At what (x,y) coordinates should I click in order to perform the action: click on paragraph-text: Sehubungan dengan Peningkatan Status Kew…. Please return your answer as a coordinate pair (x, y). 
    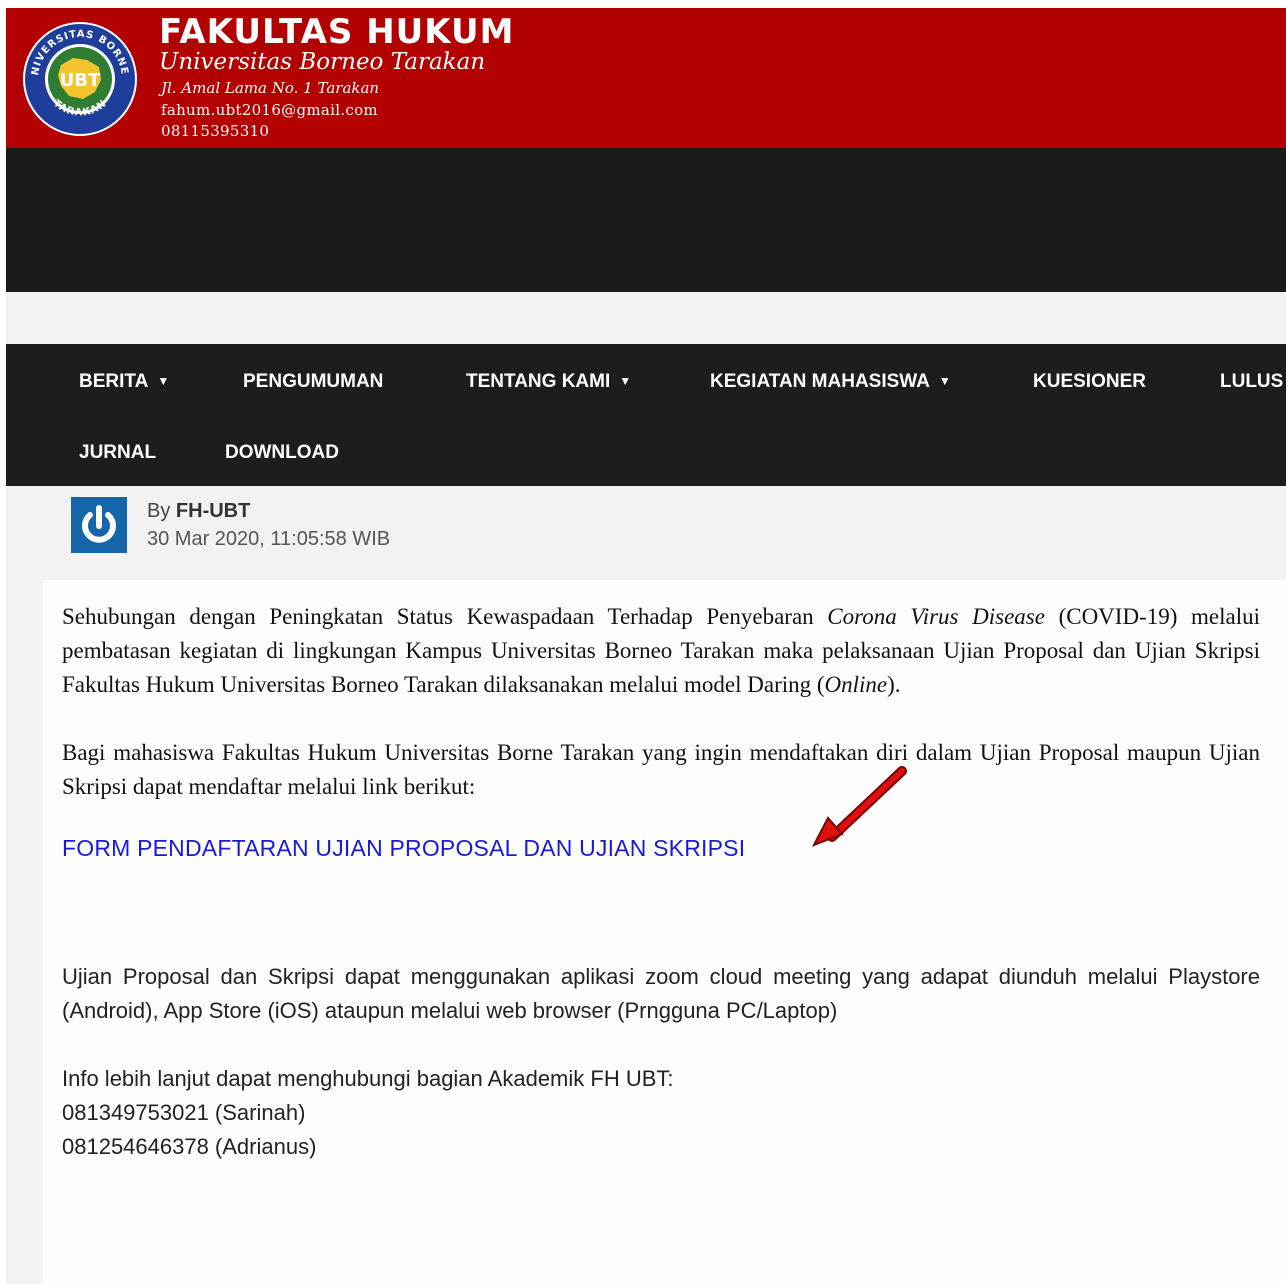
    Looking at the image, I should click on (445, 616).